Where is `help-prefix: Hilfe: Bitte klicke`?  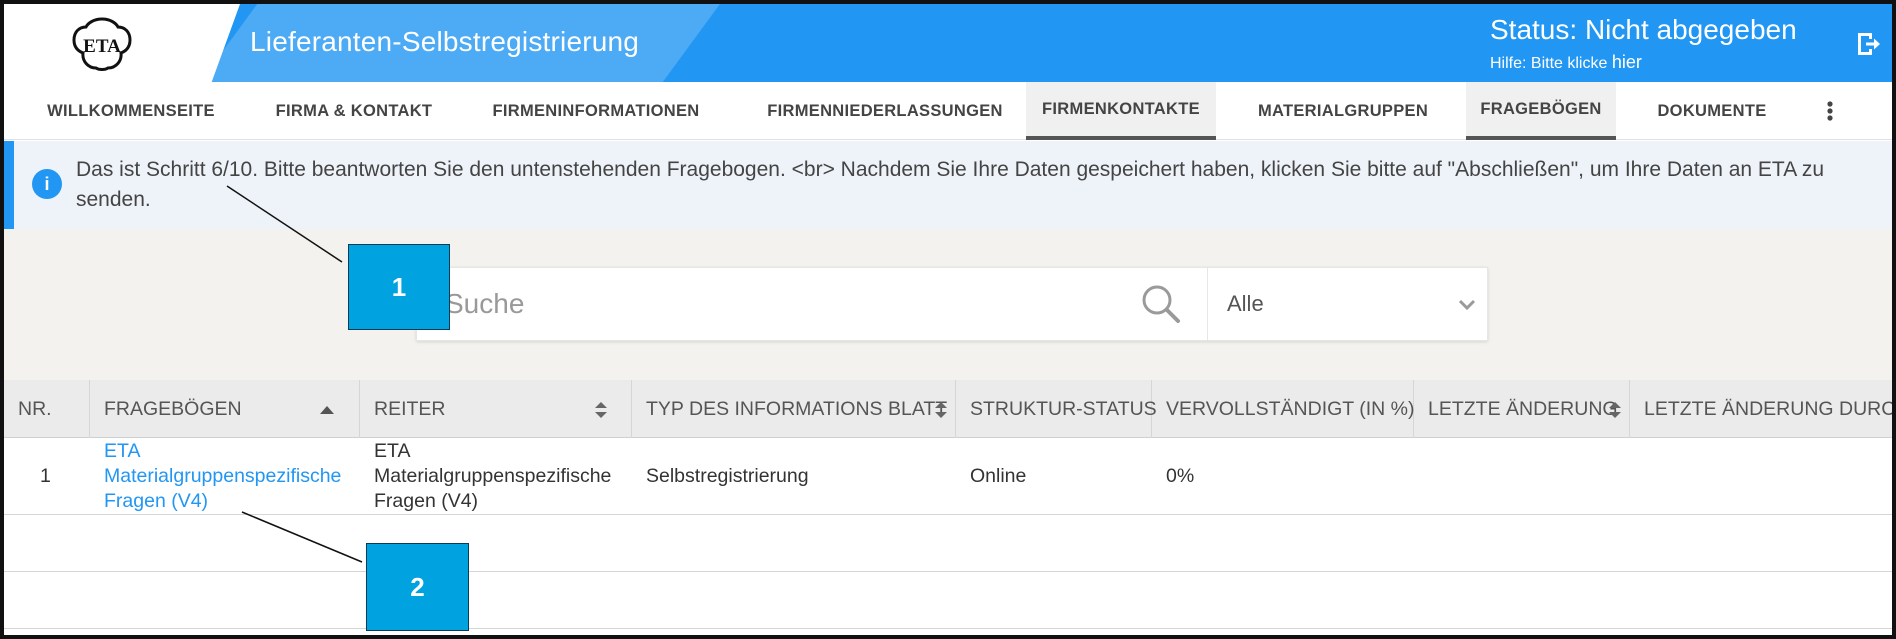
help-prefix: Hilfe: Bitte klicke is located at coordinates (1551, 63).